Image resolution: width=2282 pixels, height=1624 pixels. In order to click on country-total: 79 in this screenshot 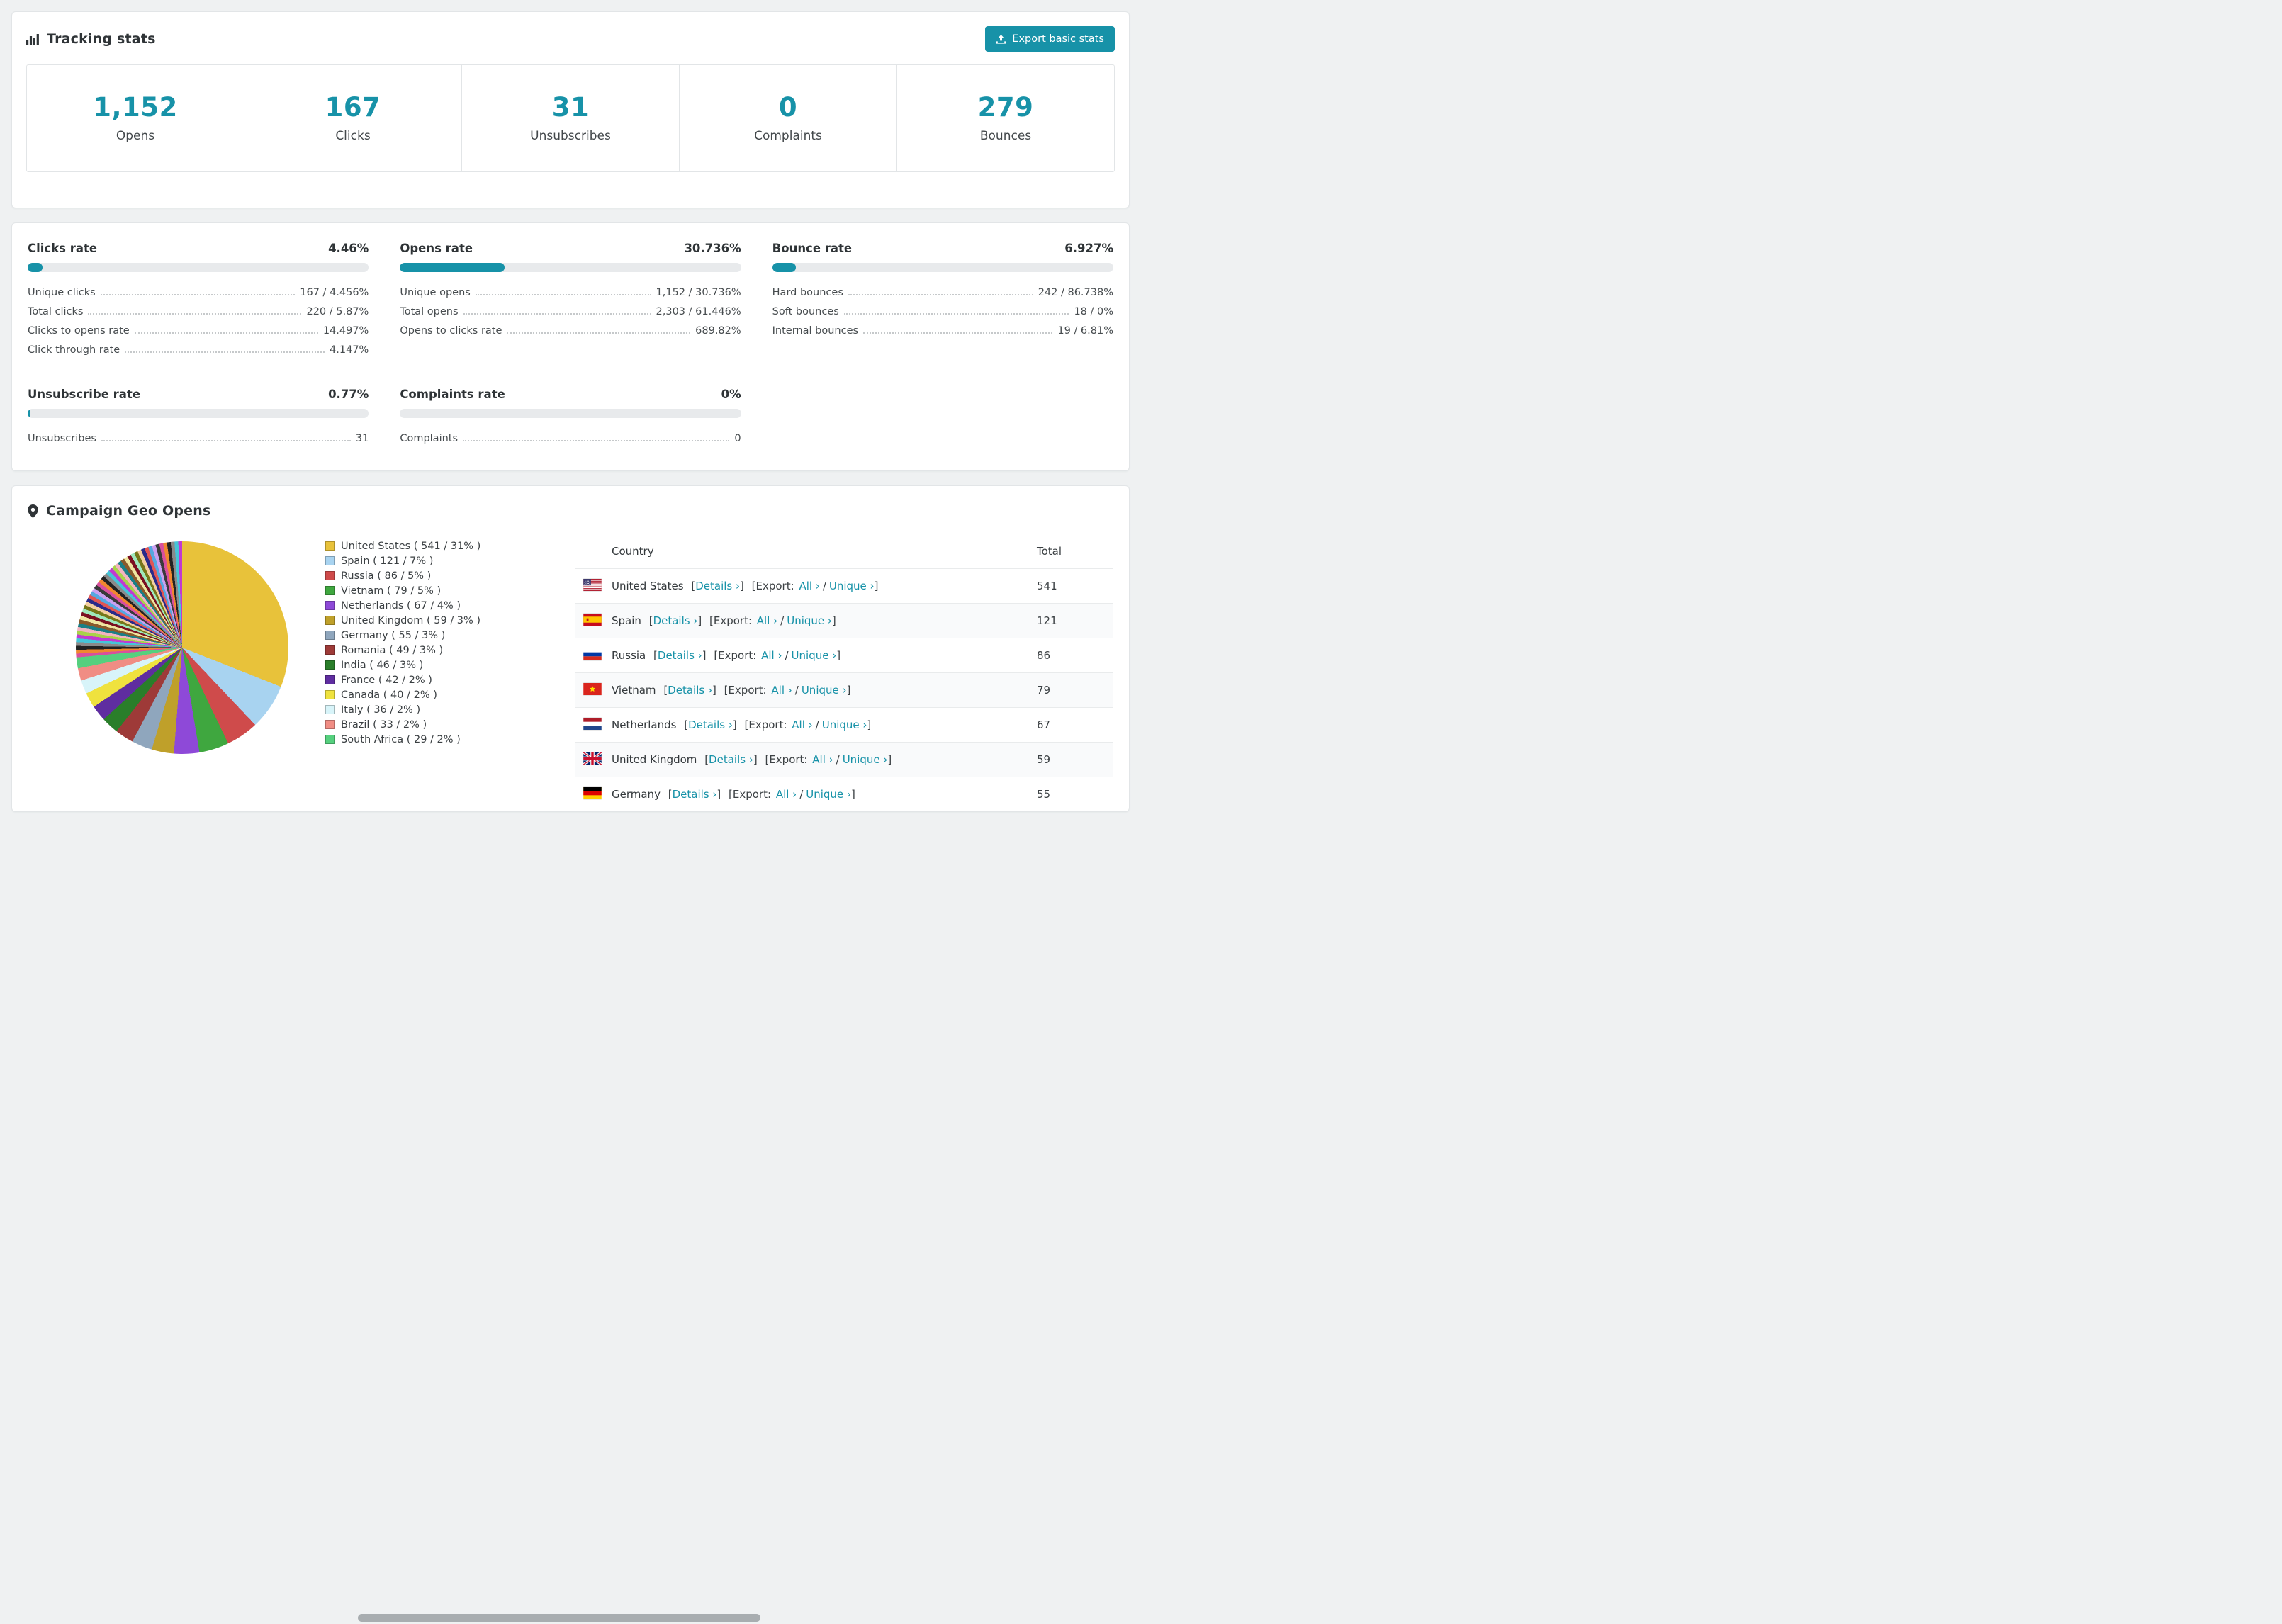, I will do `click(1044, 691)`.